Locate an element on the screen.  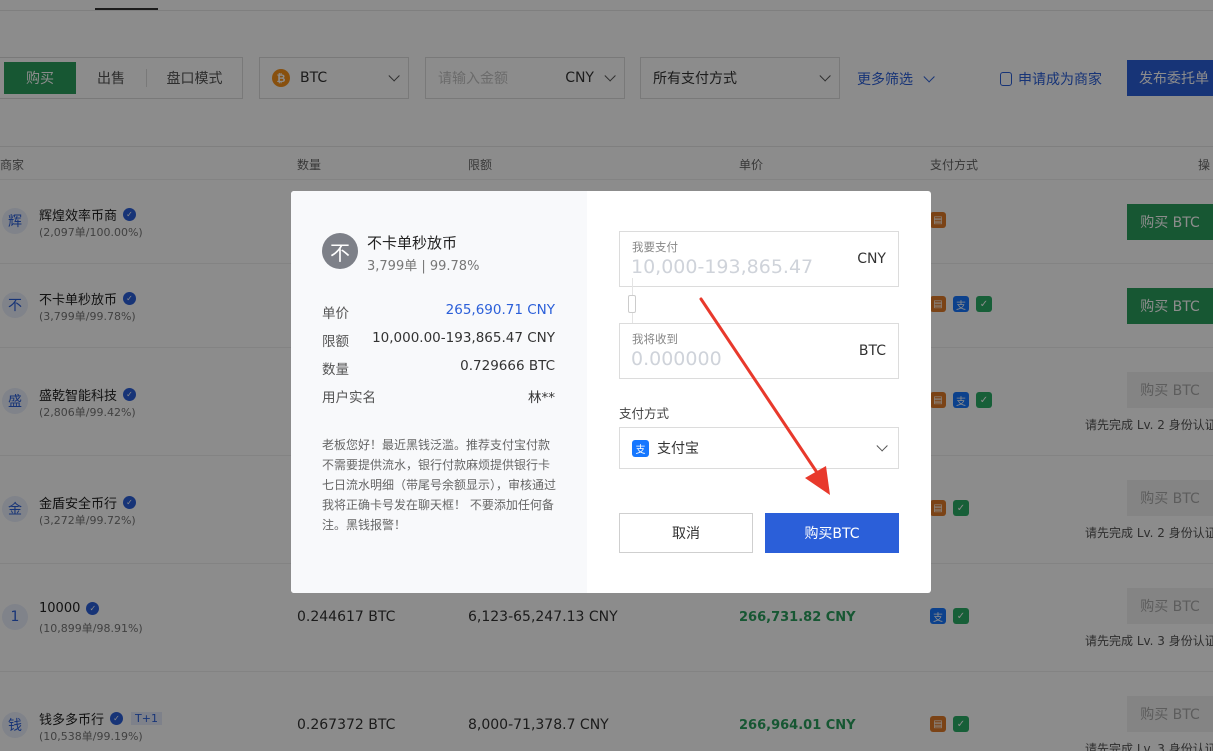
unit-price-label: 单价 is located at coordinates (335, 314).